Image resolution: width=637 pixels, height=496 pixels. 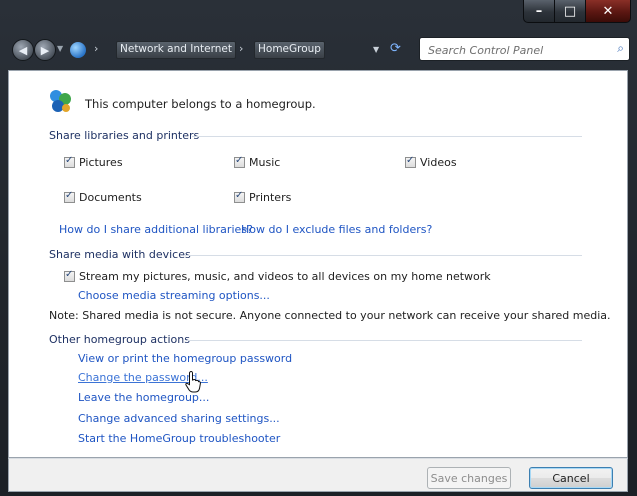 What do you see at coordinates (78, 50) in the screenshot?
I see `control-panel-icon` at bounding box center [78, 50].